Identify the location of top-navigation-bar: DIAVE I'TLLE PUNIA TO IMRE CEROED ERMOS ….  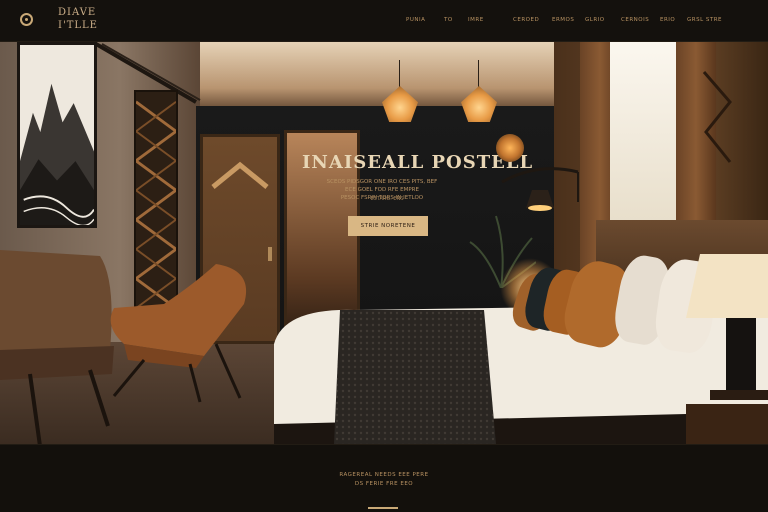
(384, 21).